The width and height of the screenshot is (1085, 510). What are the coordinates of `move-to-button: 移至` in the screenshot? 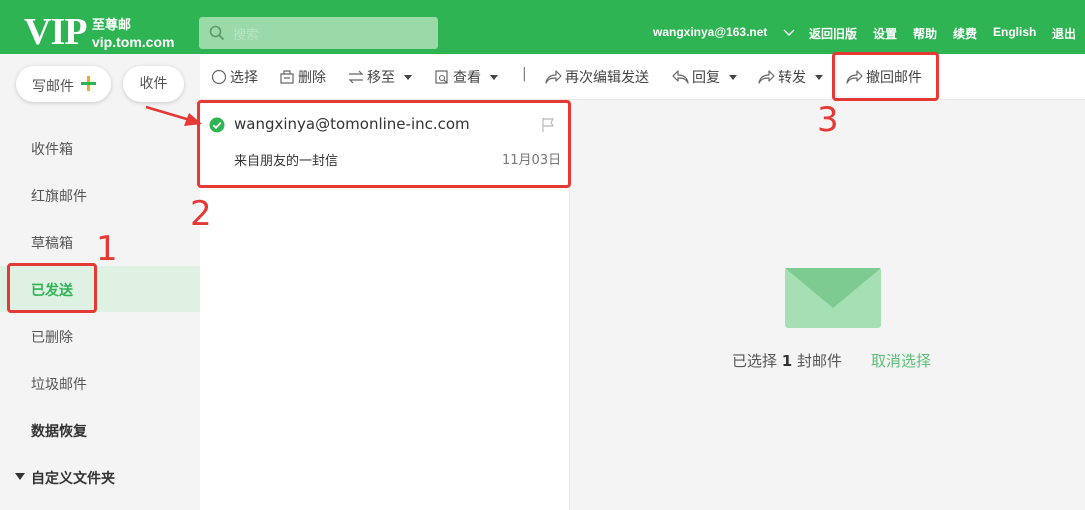 It's located at (380, 77).